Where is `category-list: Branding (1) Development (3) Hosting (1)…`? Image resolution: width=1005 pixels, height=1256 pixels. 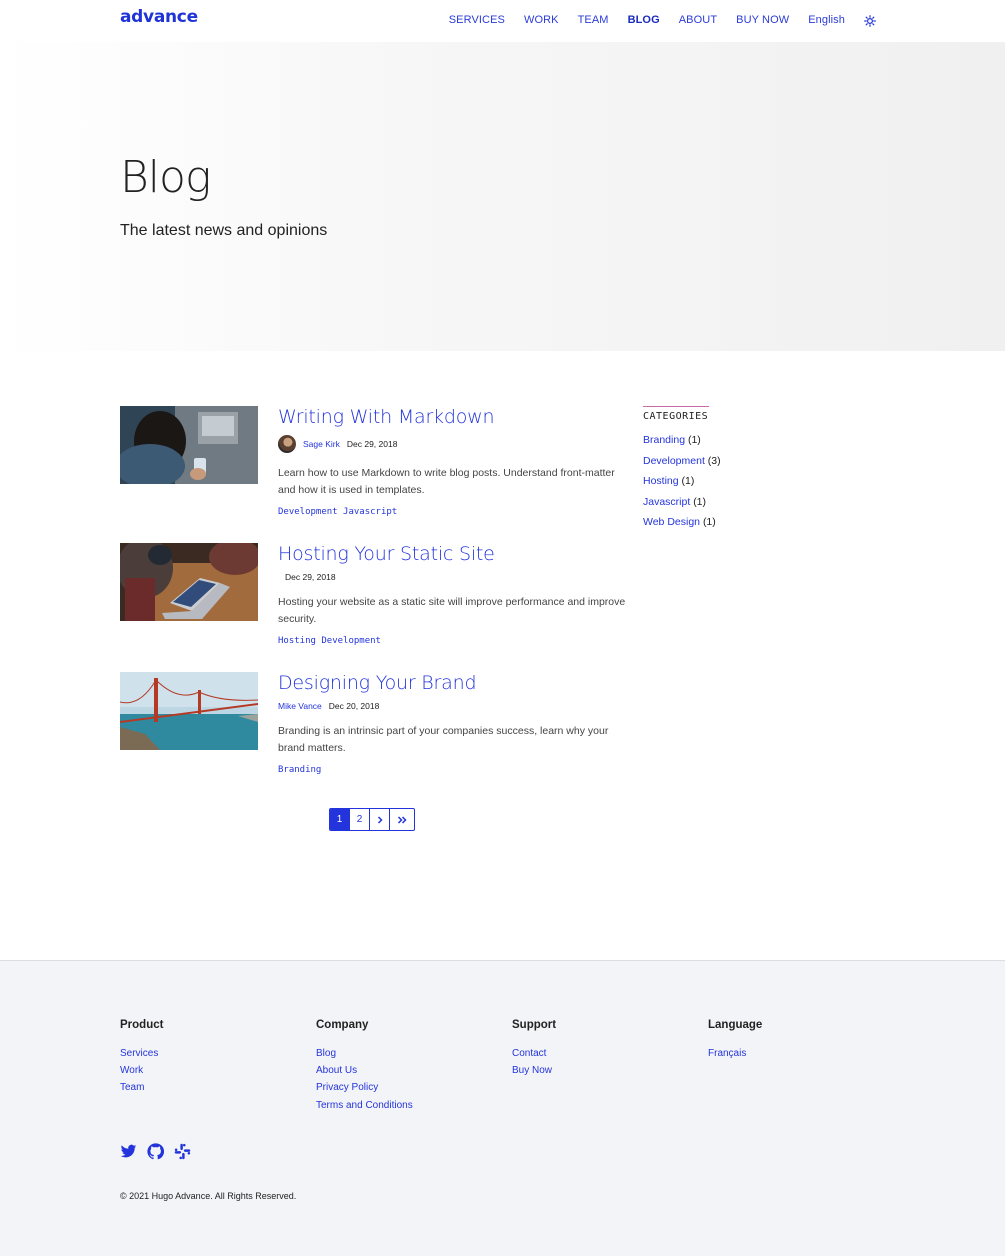
category-list: Branding (1) Development (3) Hosting (1)… is located at coordinates (743, 485).